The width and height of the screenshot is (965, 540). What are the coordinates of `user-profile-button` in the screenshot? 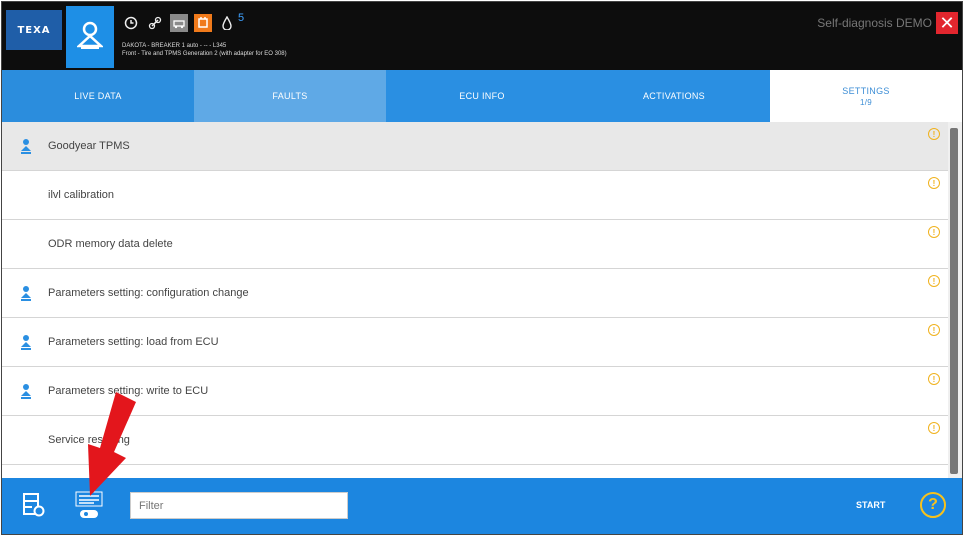 It's located at (90, 37).